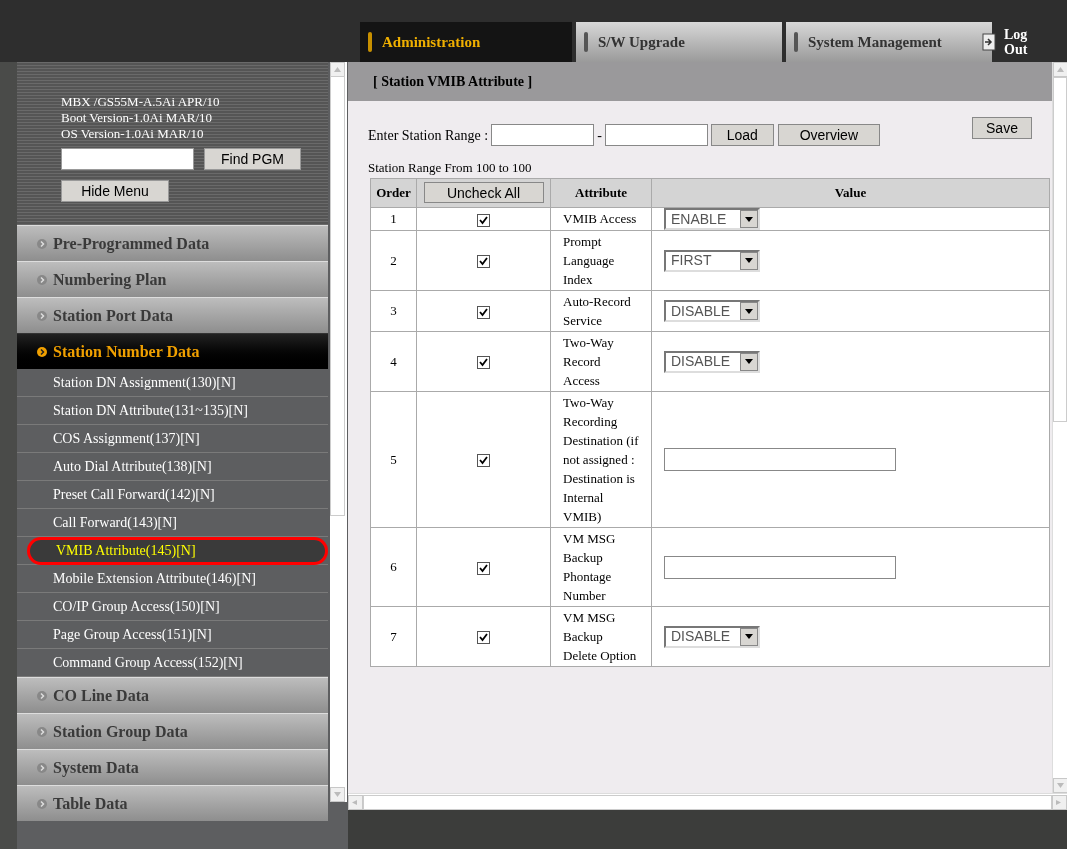 The height and width of the screenshot is (849, 1067). What do you see at coordinates (742, 135) in the screenshot?
I see `load-button: Load` at bounding box center [742, 135].